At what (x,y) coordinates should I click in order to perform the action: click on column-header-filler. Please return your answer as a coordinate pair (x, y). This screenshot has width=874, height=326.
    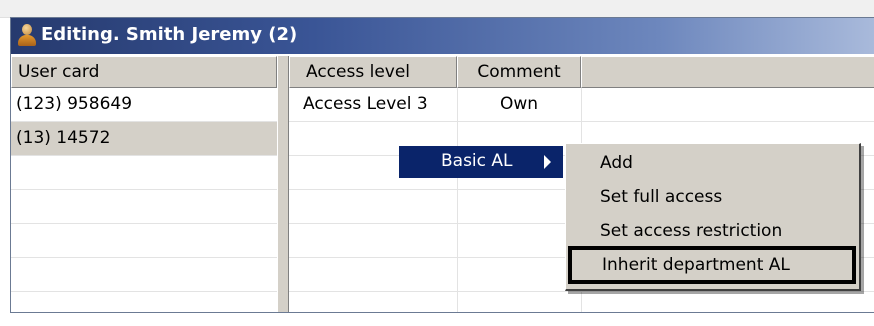
    Looking at the image, I should click on (727, 72).